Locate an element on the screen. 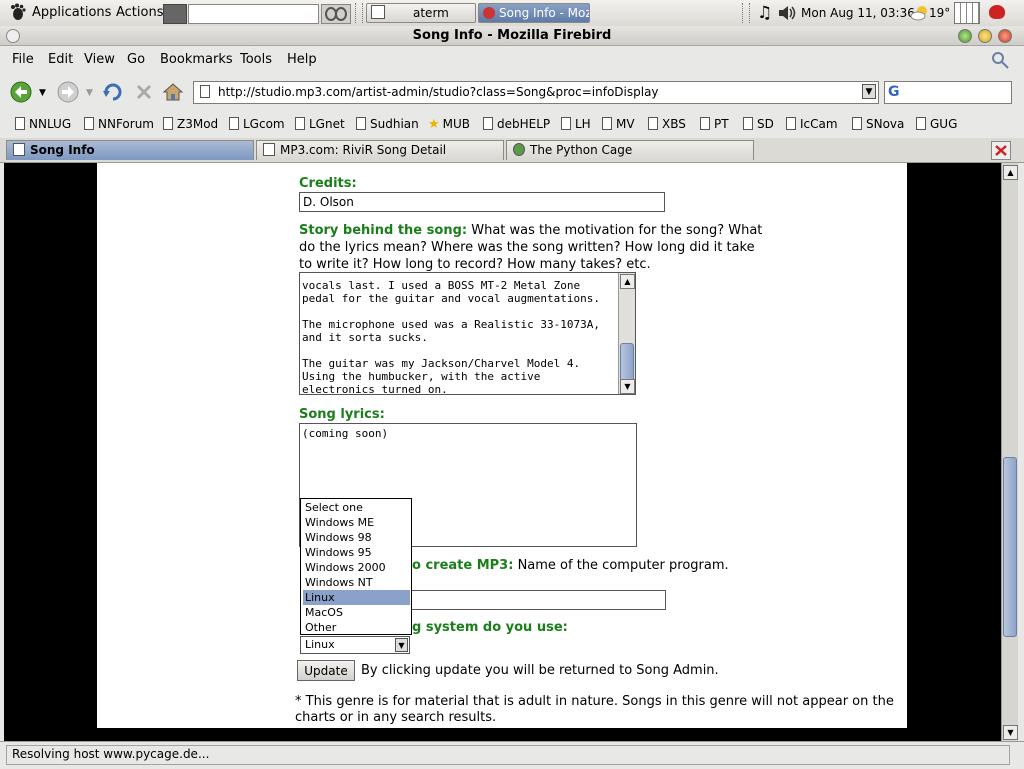 This screenshot has height=769, width=1024. bookmark-label: NNForum is located at coordinates (126, 124).